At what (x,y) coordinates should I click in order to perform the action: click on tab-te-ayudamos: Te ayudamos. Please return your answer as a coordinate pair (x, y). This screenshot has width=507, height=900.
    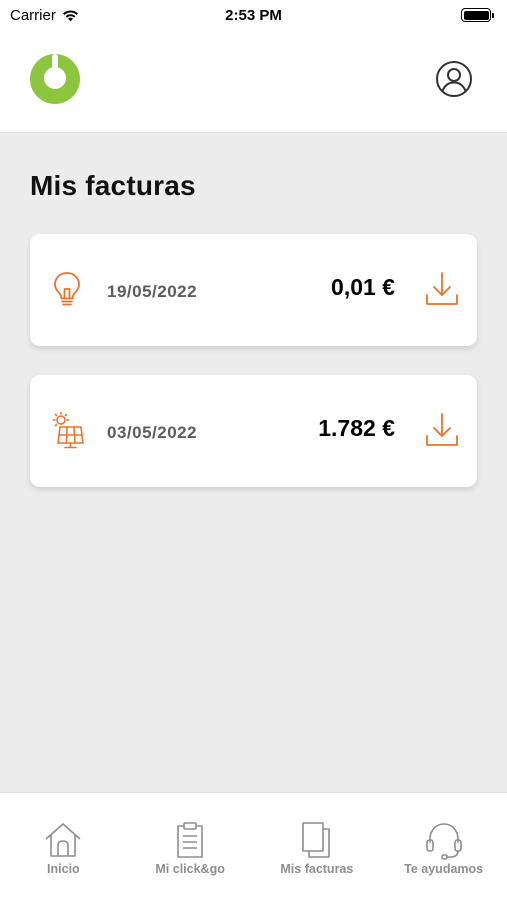
    Looking at the image, I should click on (443, 846).